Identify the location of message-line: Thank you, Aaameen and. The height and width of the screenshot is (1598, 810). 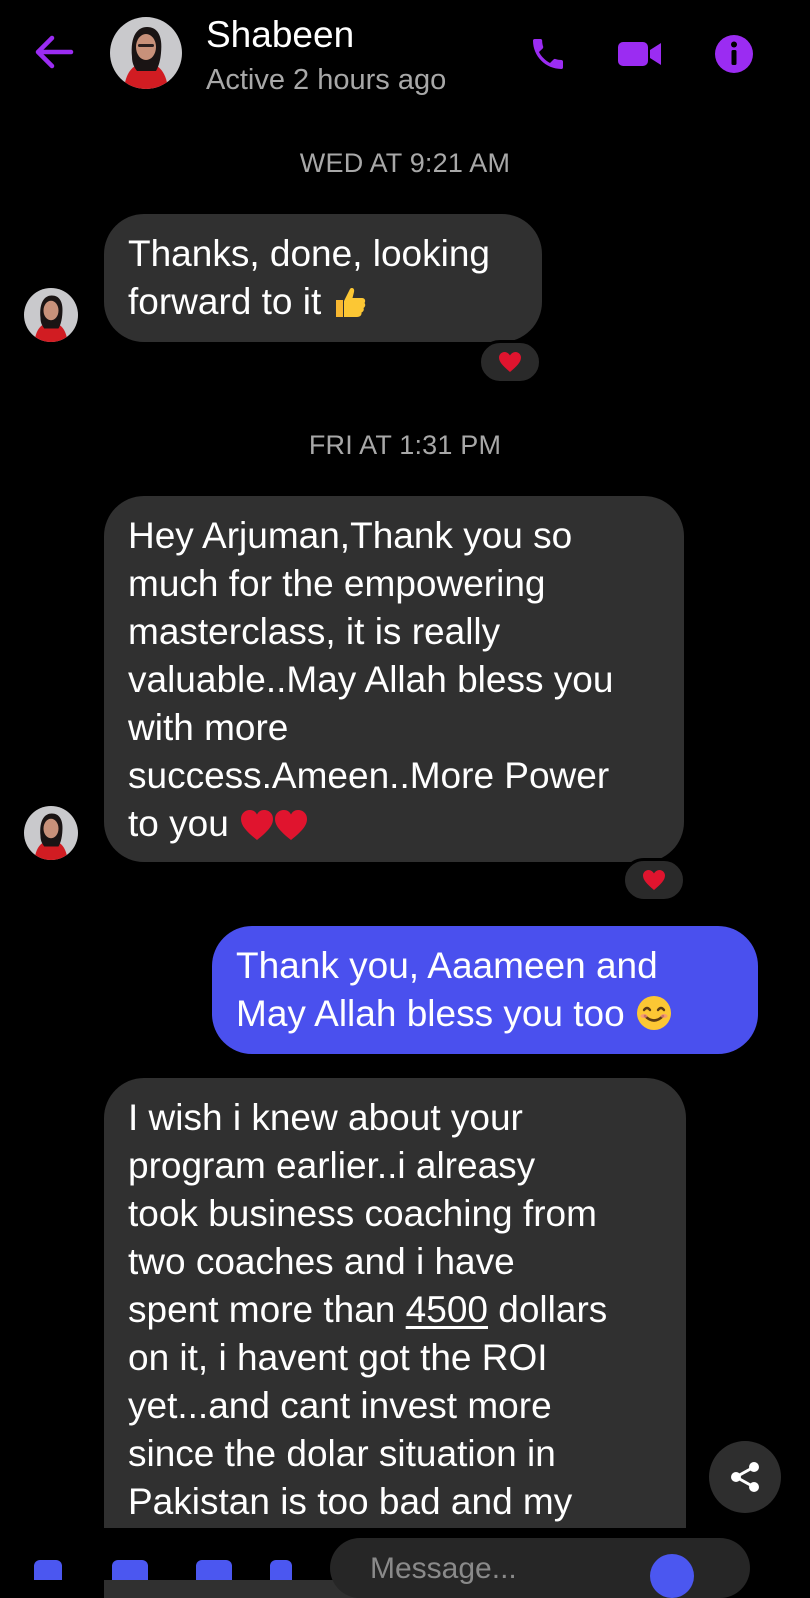
(447, 965).